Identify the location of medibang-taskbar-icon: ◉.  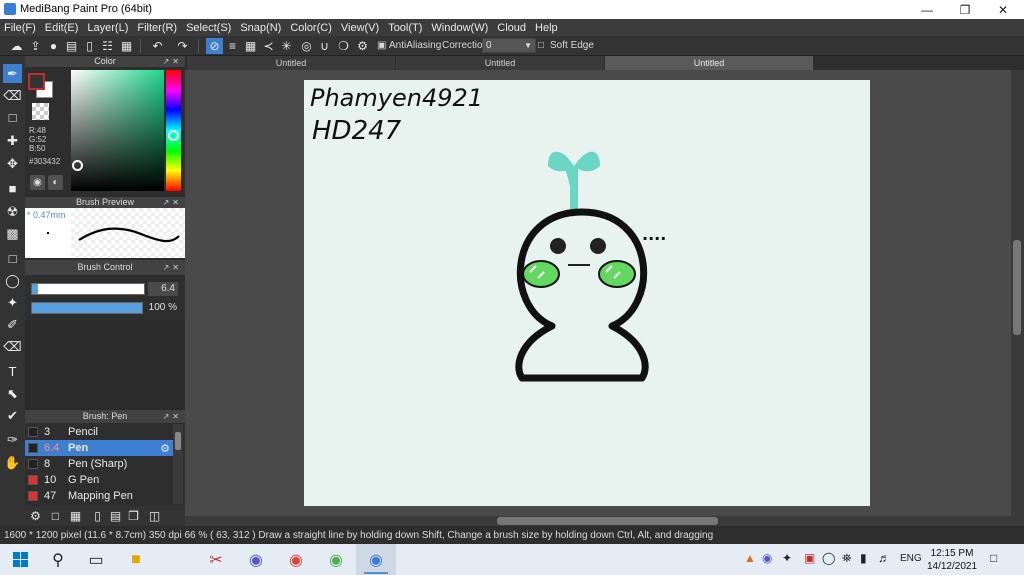
(376, 559).